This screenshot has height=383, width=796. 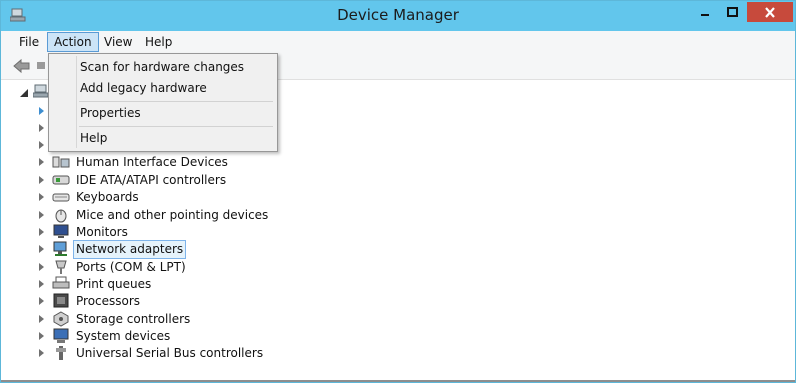 What do you see at coordinates (133, 319) in the screenshot?
I see `tree-item-label: Storage controllers` at bounding box center [133, 319].